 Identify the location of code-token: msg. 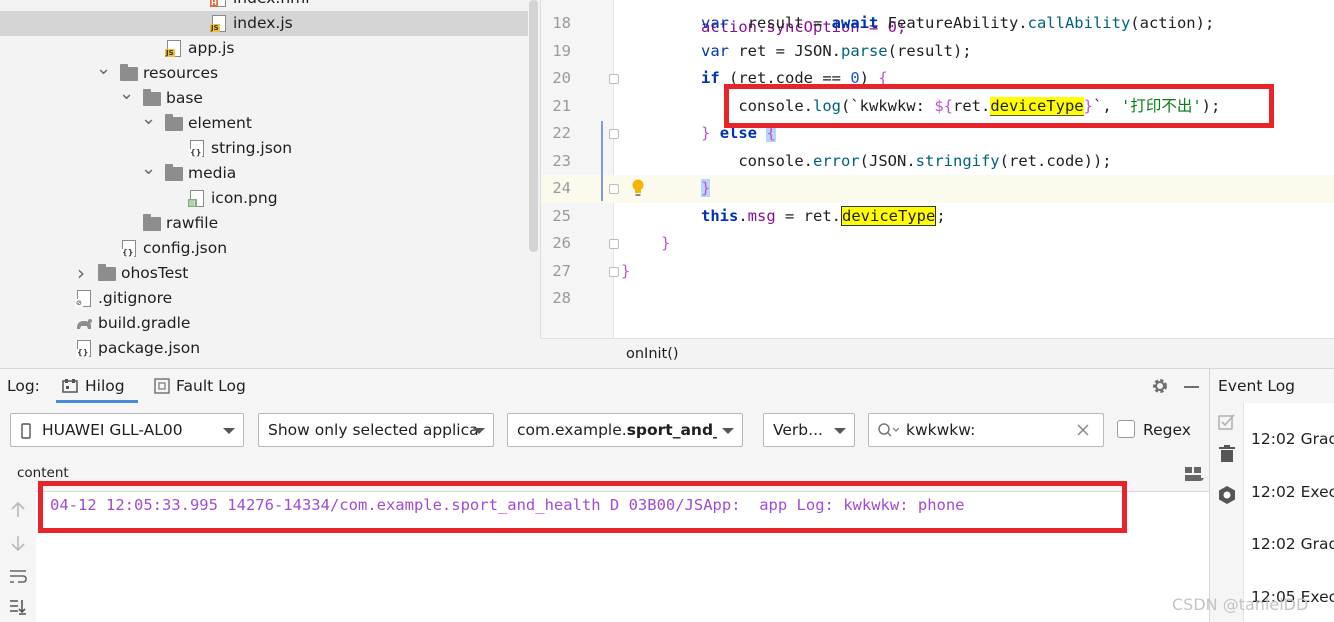
(761, 215).